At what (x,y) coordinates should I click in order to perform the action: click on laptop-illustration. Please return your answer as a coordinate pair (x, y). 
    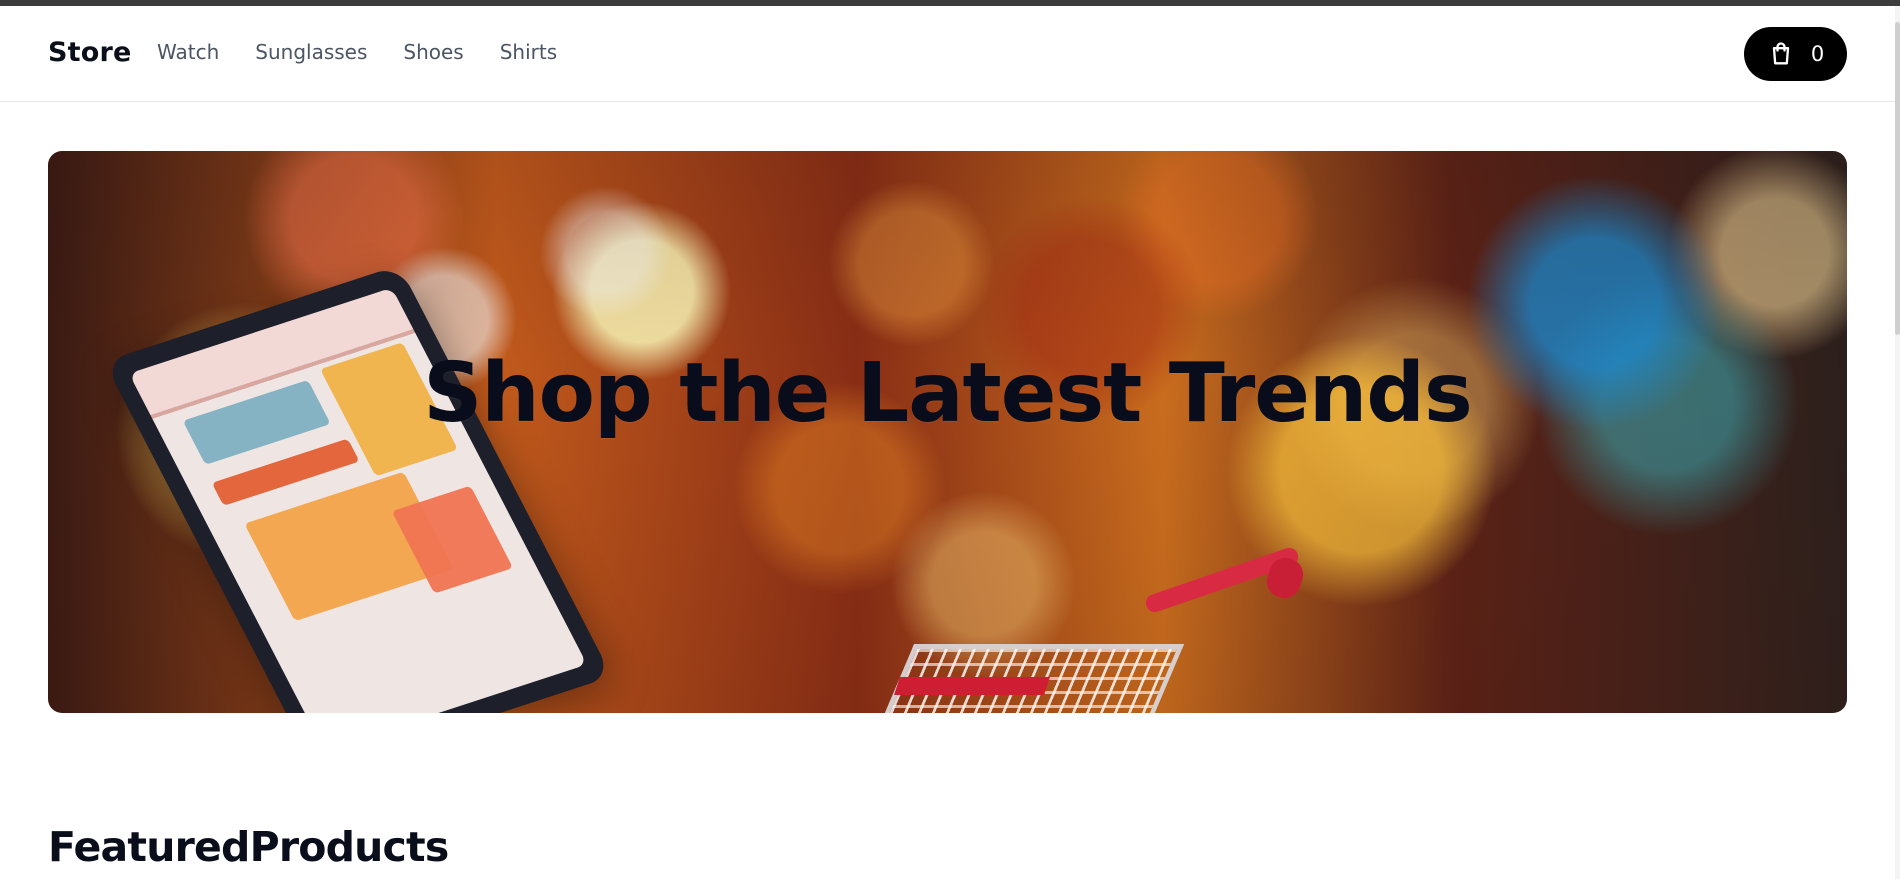
    Looking at the image, I should click on (358, 489).